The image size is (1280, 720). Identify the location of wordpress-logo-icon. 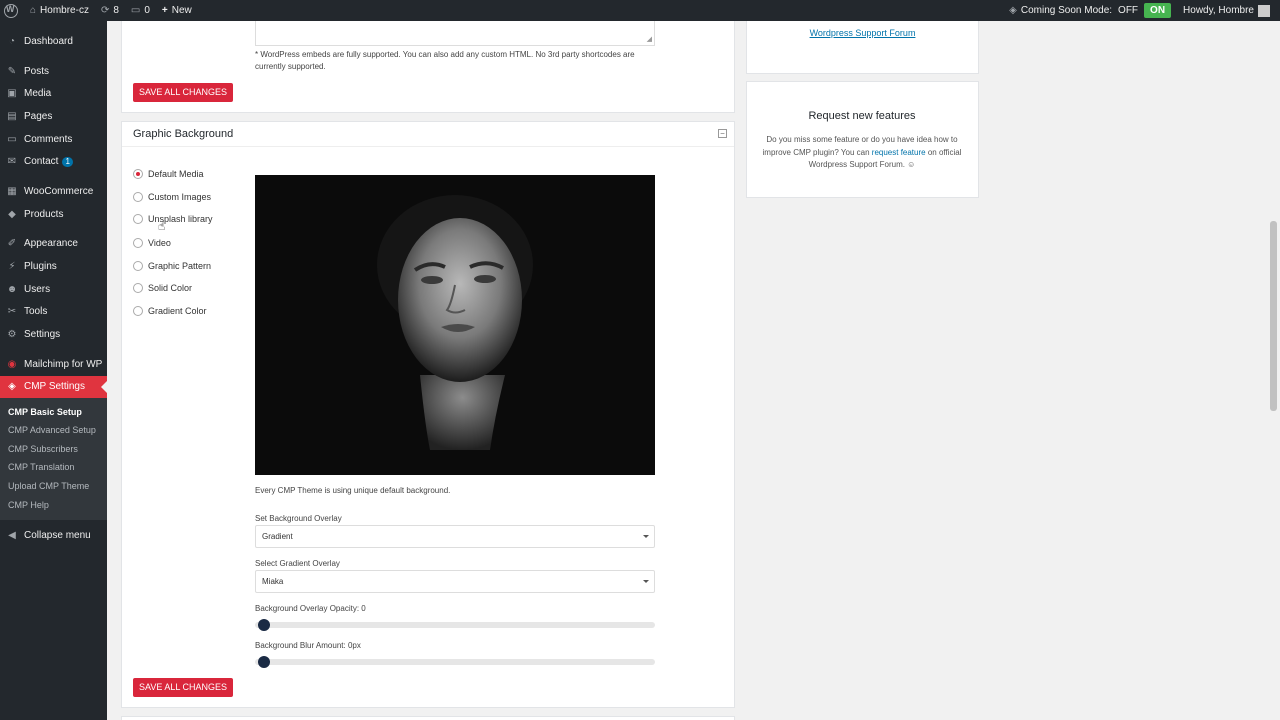
(11, 10).